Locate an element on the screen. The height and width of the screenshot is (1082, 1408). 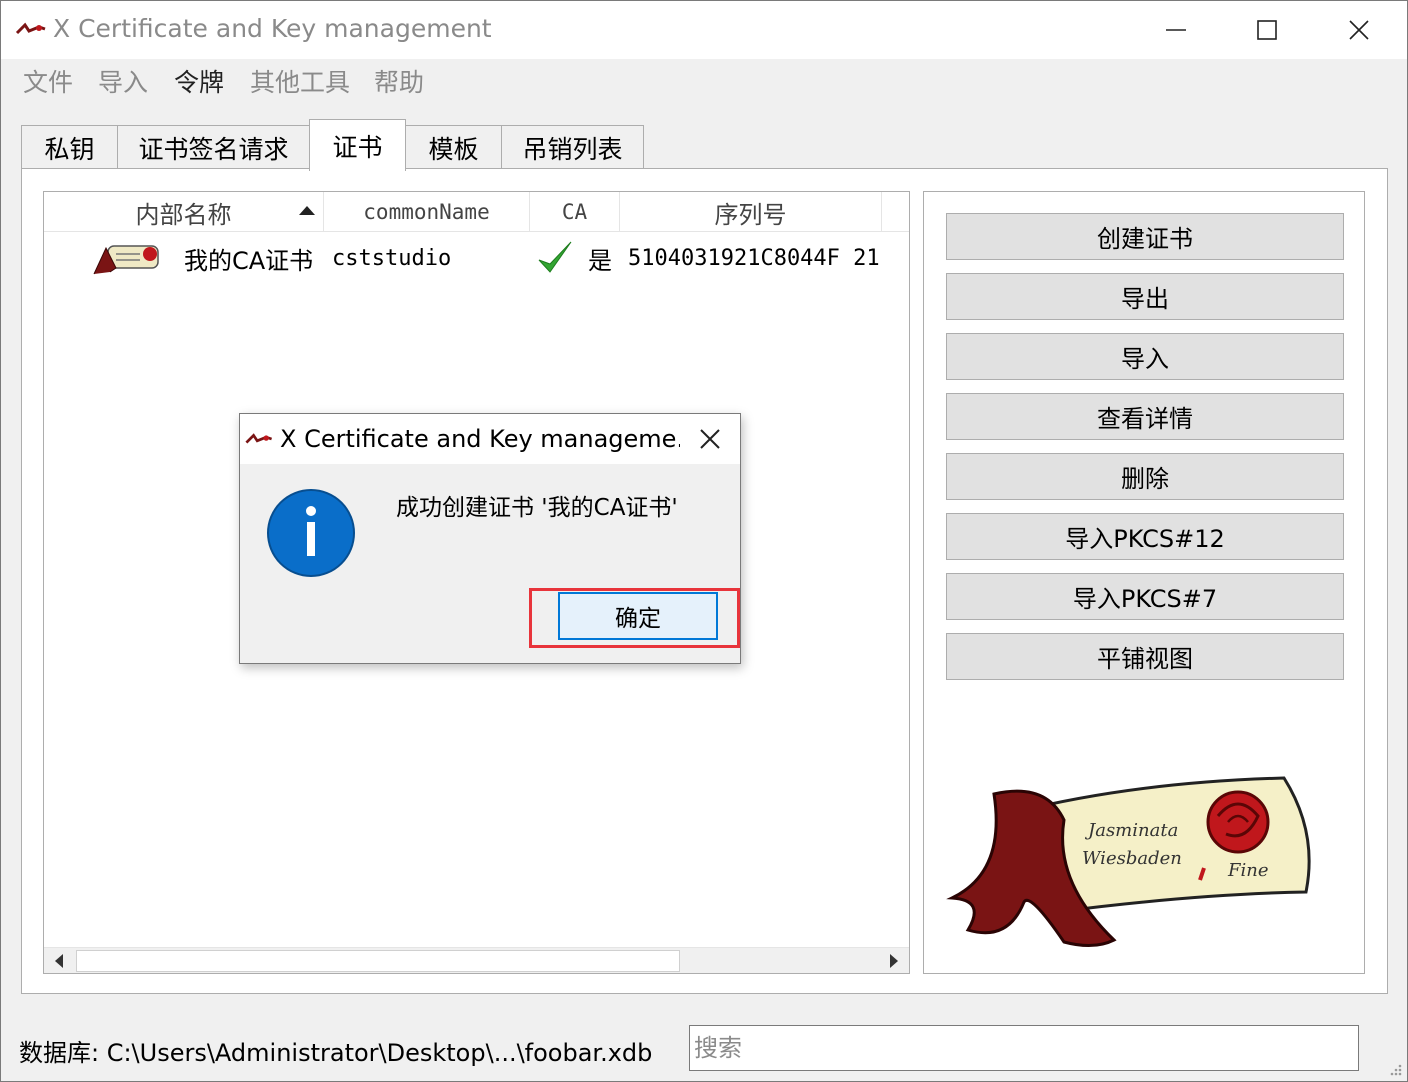
cell-internal-name: 我的CA证书 is located at coordinates (249, 260).